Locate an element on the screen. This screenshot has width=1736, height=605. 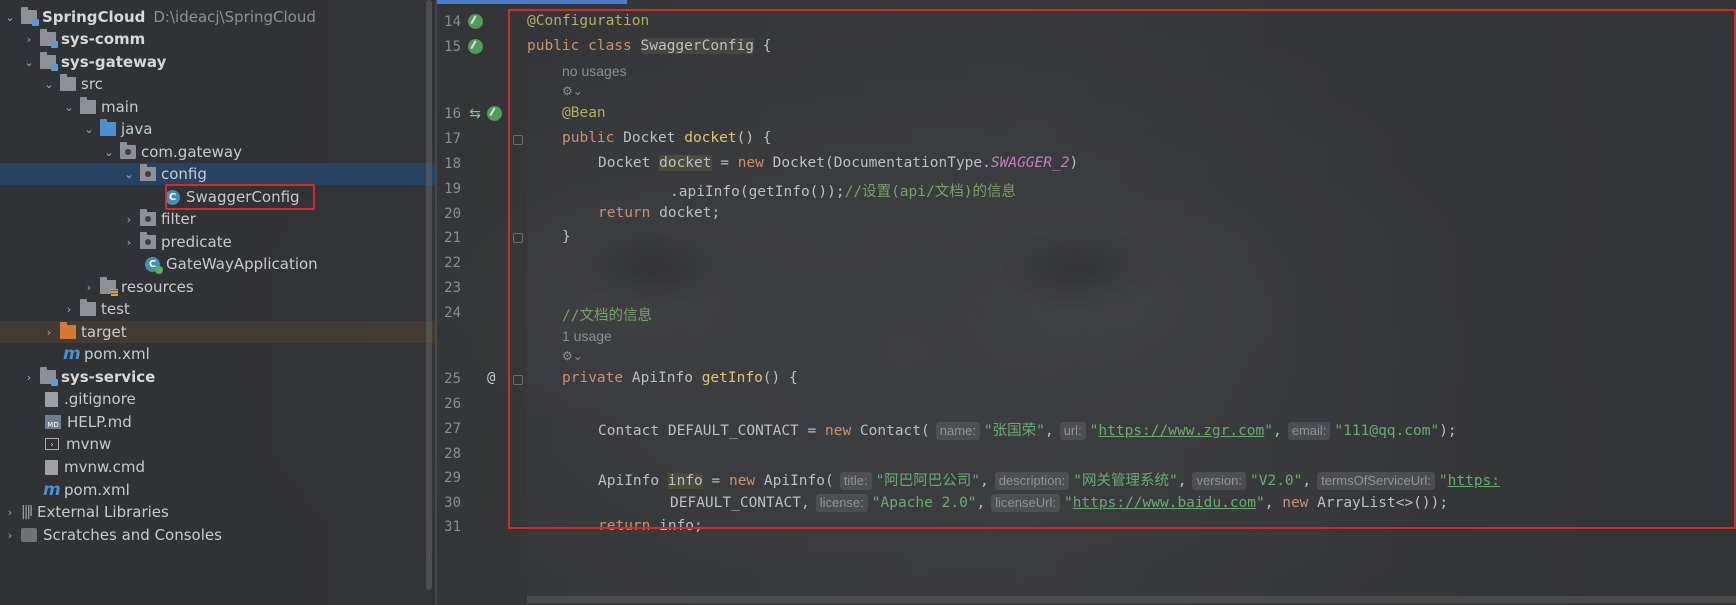
url-link: https://www.zgr.com is located at coordinates (1181, 431).